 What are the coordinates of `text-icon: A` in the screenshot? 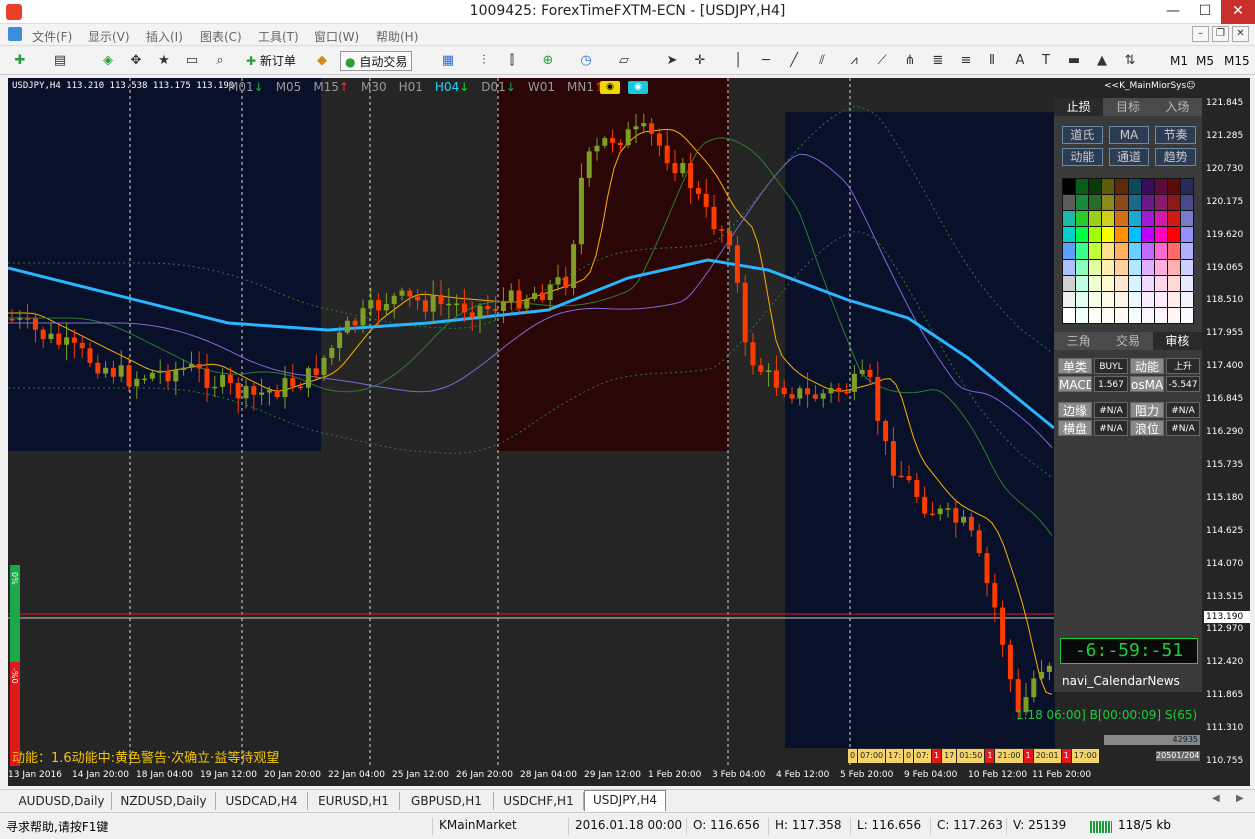 It's located at (1020, 61).